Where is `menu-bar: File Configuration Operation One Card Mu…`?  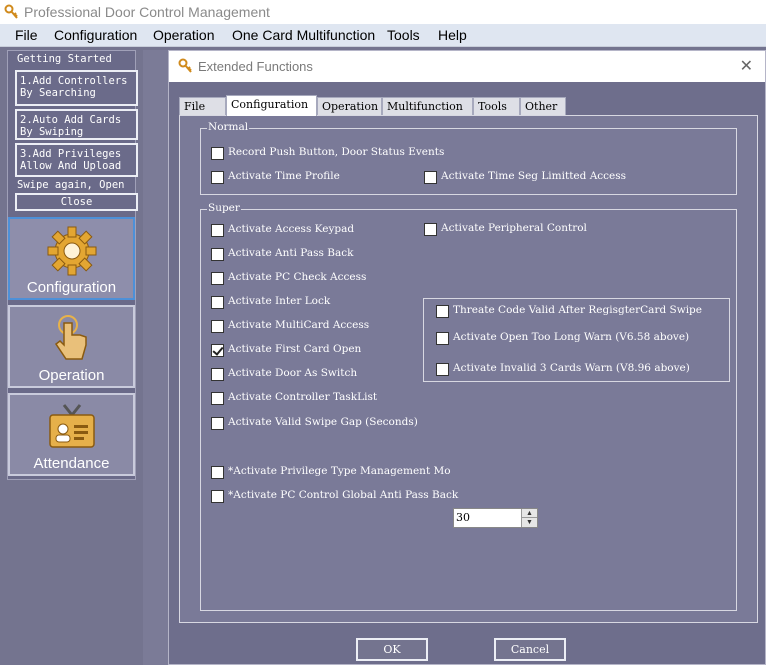 menu-bar: File Configuration Operation One Card Mu… is located at coordinates (383, 35).